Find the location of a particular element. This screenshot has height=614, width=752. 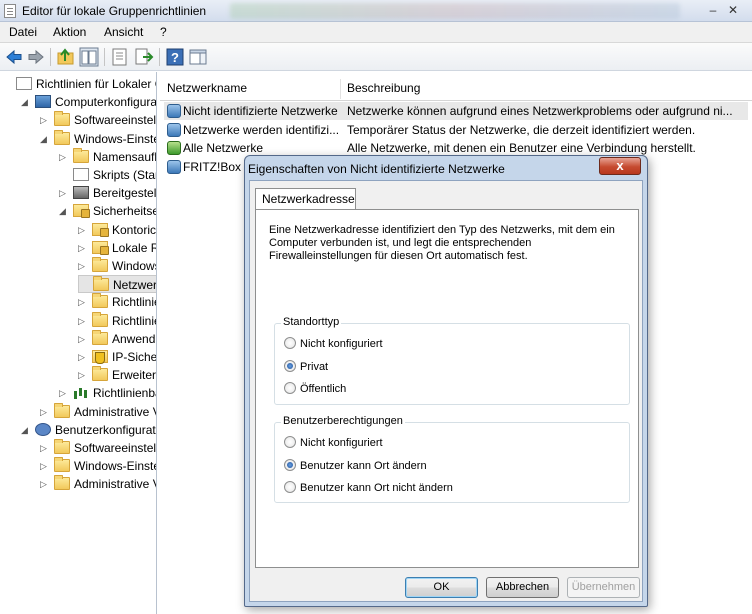

apply-button: Übernehmen is located at coordinates (603, 587).